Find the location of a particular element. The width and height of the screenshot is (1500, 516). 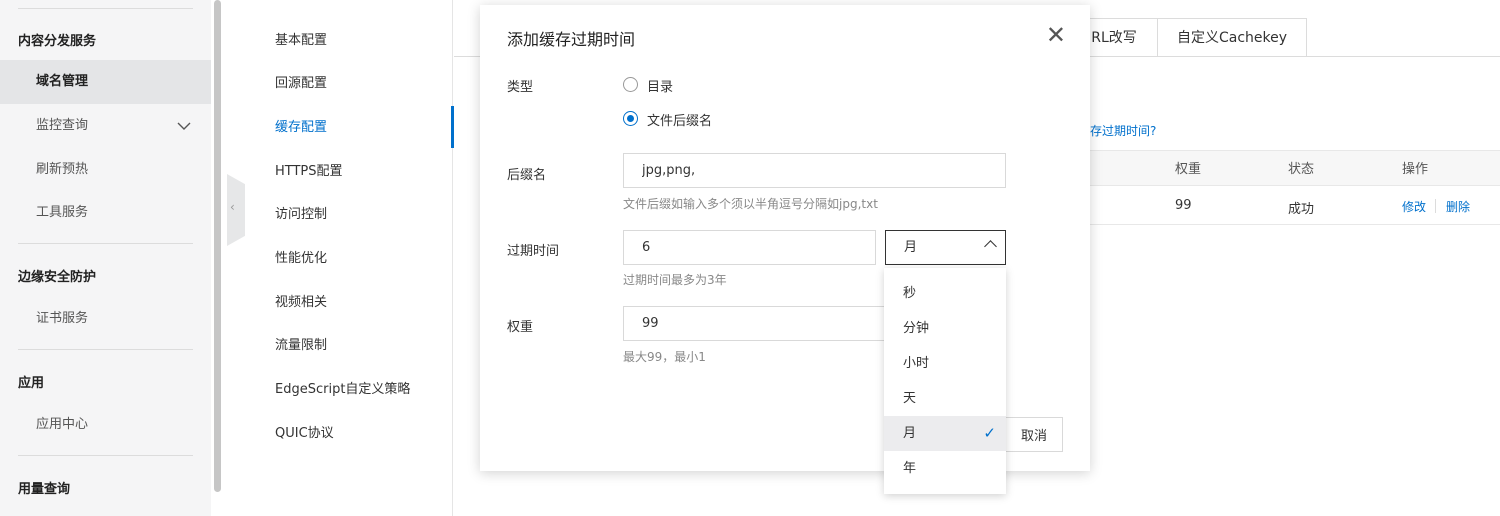

subnav-item-video: 视频相关 is located at coordinates (301, 303).